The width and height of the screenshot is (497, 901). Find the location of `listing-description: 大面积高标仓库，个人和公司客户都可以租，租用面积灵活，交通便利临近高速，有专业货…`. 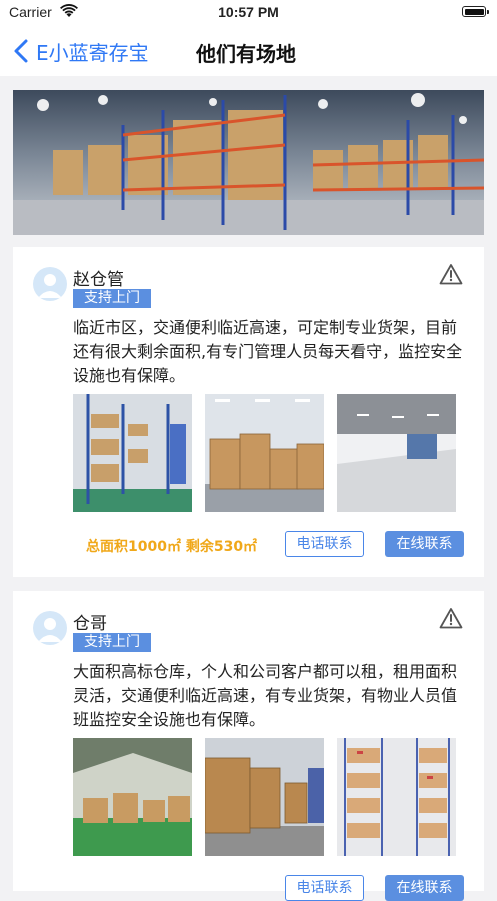

listing-description: 大面积高标仓库，个人和公司客户都可以租，租用面积灵活，交通便利临近高速，有专业货… is located at coordinates (265, 695).